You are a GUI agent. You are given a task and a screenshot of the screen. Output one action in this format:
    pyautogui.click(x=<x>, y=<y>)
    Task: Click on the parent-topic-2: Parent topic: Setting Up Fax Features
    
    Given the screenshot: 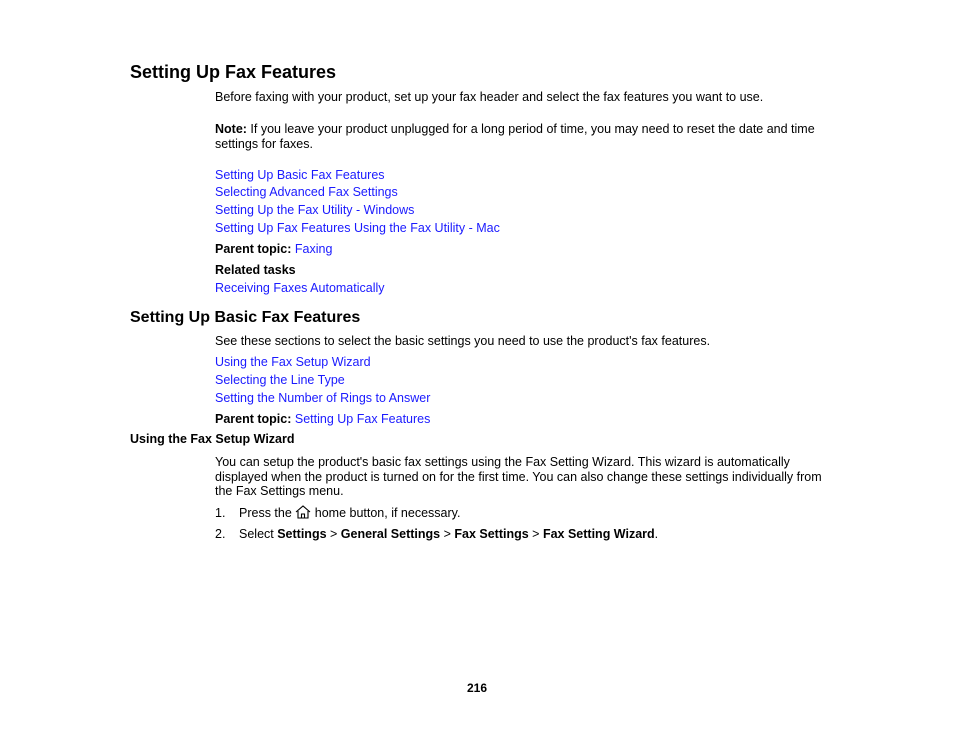 What is the action you would take?
    pyautogui.click(x=322, y=419)
    